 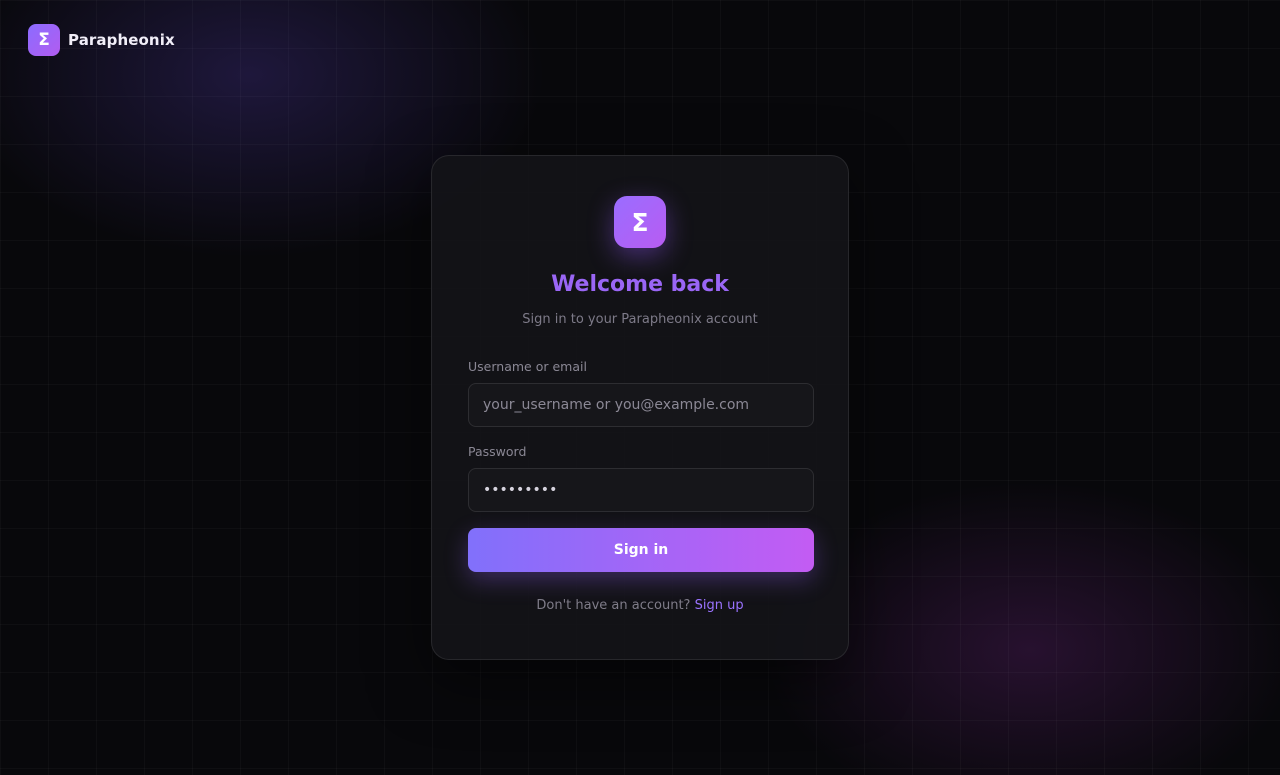 I want to click on username-input, so click(x=641, y=405).